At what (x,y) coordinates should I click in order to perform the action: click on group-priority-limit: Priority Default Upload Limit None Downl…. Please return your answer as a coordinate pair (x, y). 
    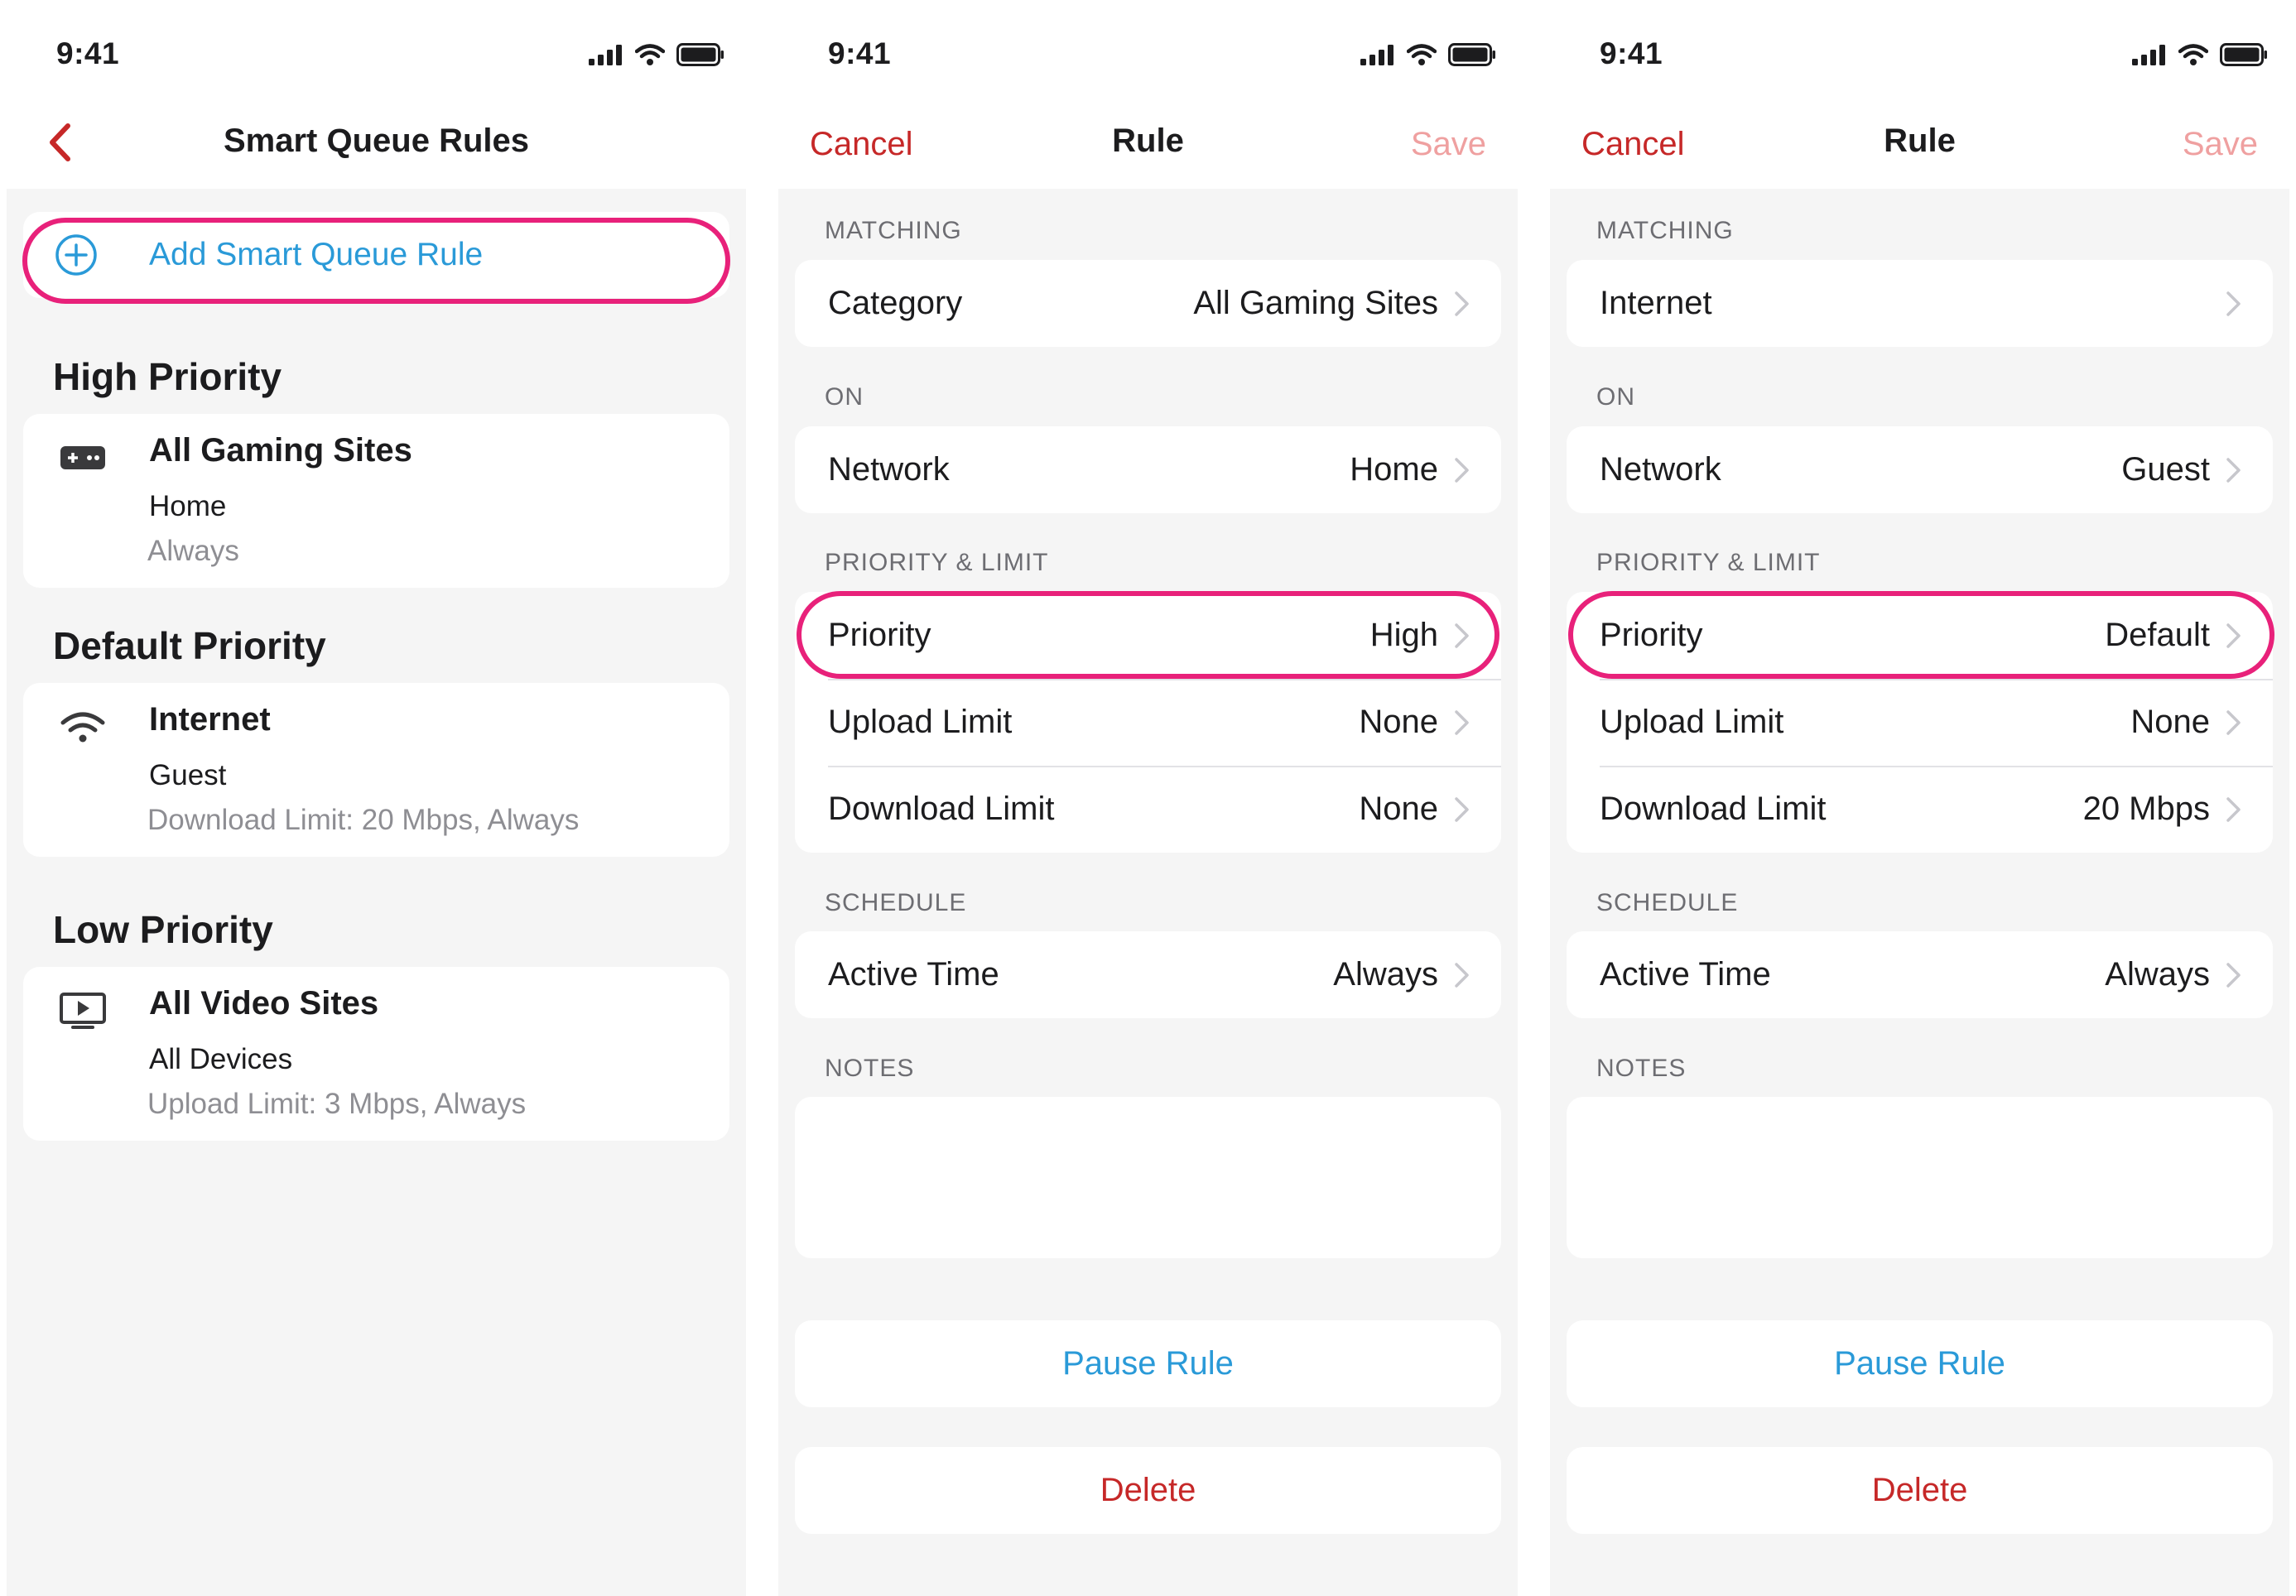
    Looking at the image, I should click on (1920, 722).